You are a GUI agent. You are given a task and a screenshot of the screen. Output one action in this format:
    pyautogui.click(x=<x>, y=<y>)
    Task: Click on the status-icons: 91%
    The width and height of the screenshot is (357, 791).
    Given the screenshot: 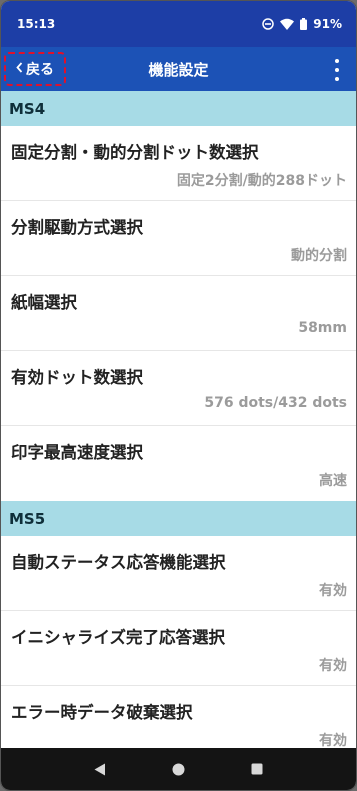 What is the action you would take?
    pyautogui.click(x=302, y=24)
    